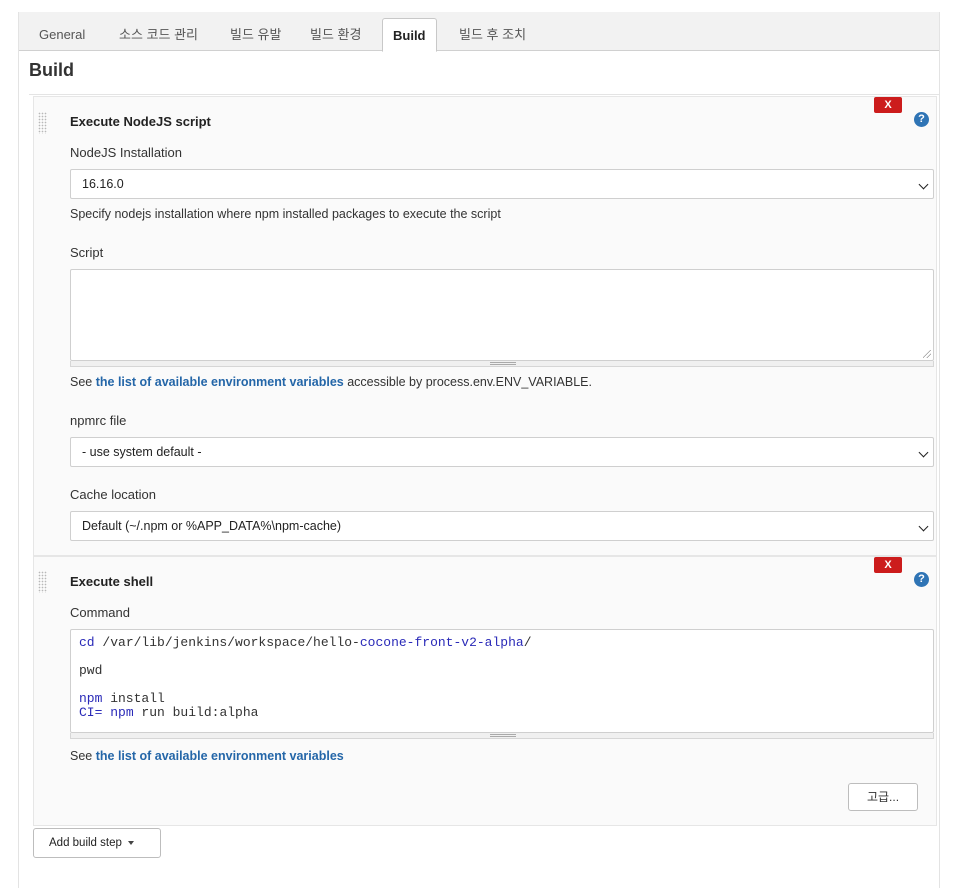  I want to click on nodejs-installation-label: NodeJS Installation, so click(126, 152).